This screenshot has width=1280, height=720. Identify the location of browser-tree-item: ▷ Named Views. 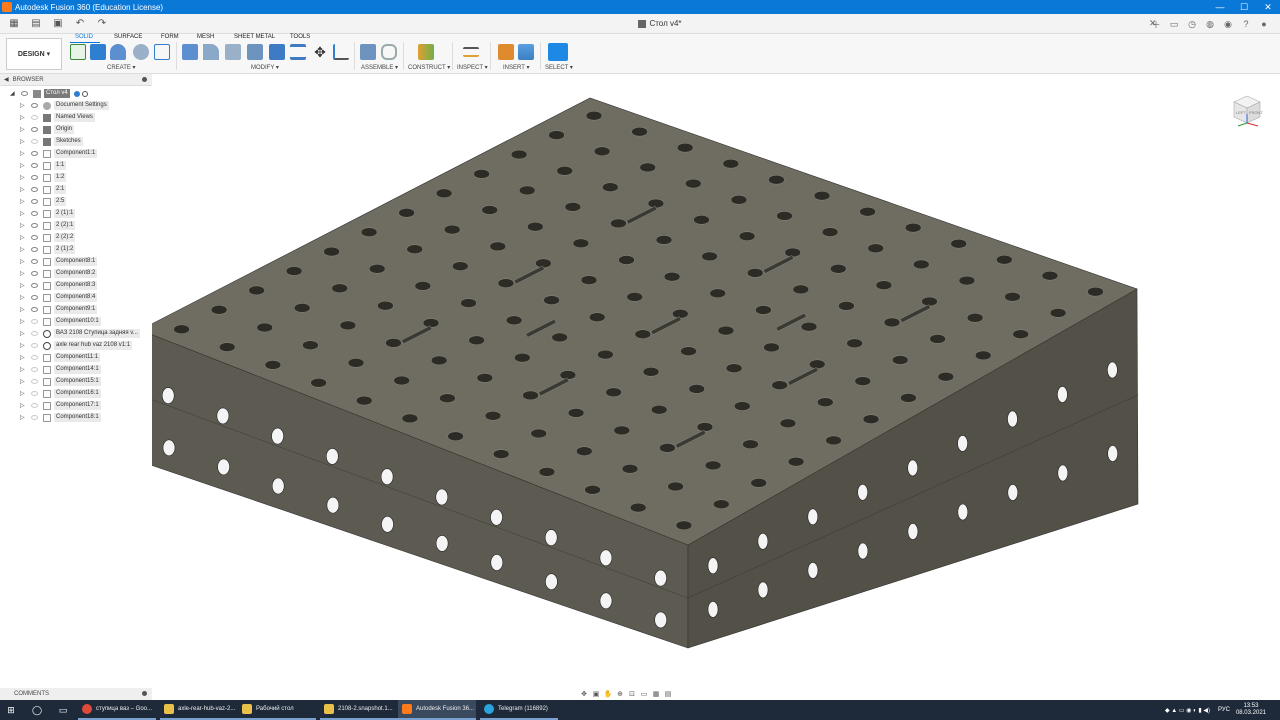
(76, 117).